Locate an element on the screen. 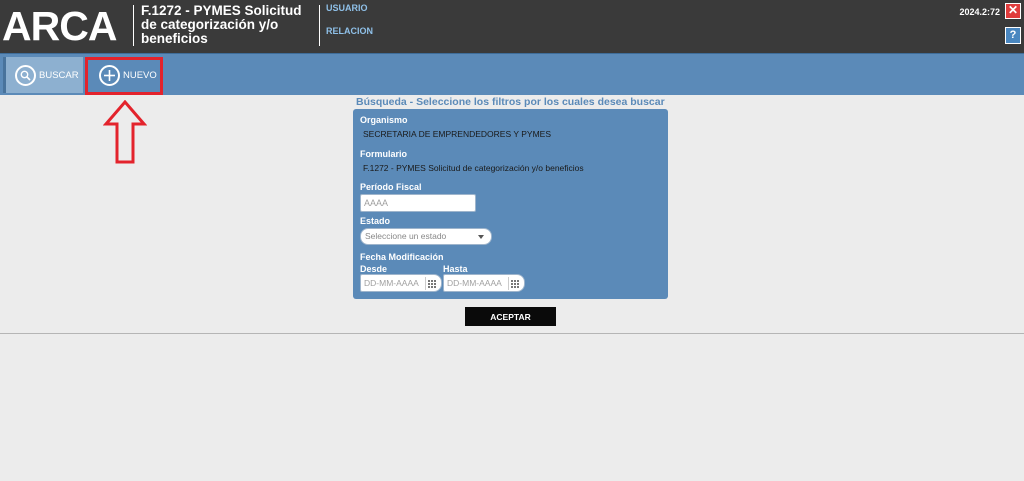 The image size is (1024, 481). desde-date-field: DD-MM-AAAA is located at coordinates (401, 283).